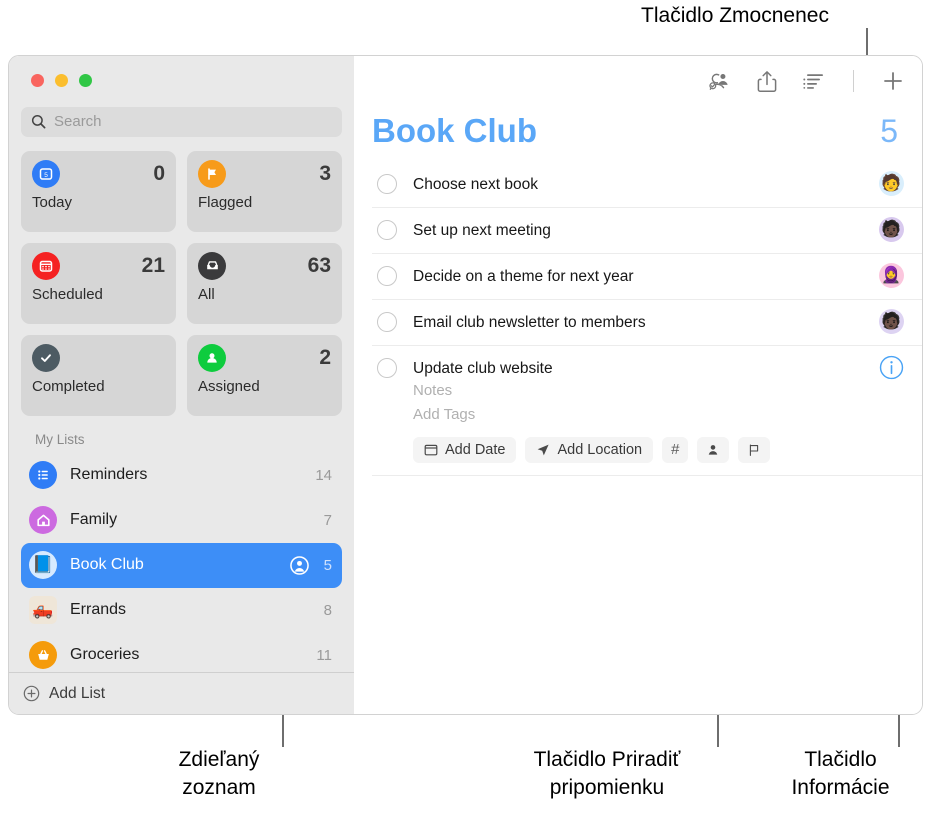 This screenshot has height=814, width=931. What do you see at coordinates (636, 391) in the screenshot?
I see `notes-field: Notes` at bounding box center [636, 391].